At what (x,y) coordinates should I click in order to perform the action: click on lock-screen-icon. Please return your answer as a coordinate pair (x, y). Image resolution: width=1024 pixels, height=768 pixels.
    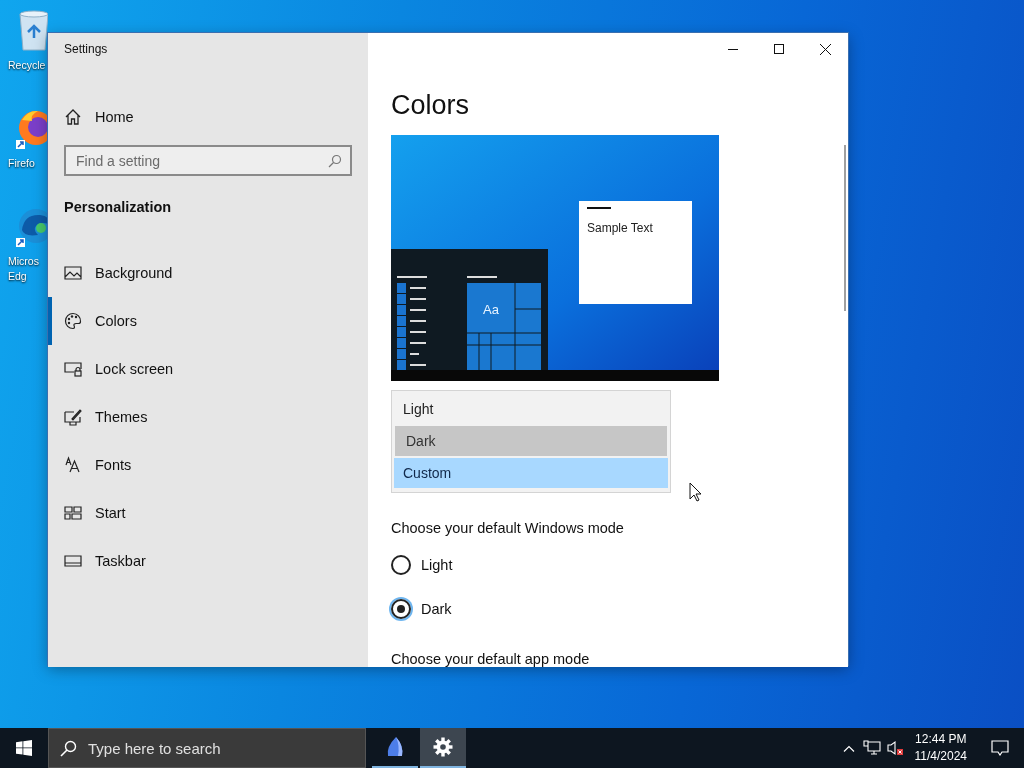
    Looking at the image, I should click on (73, 369).